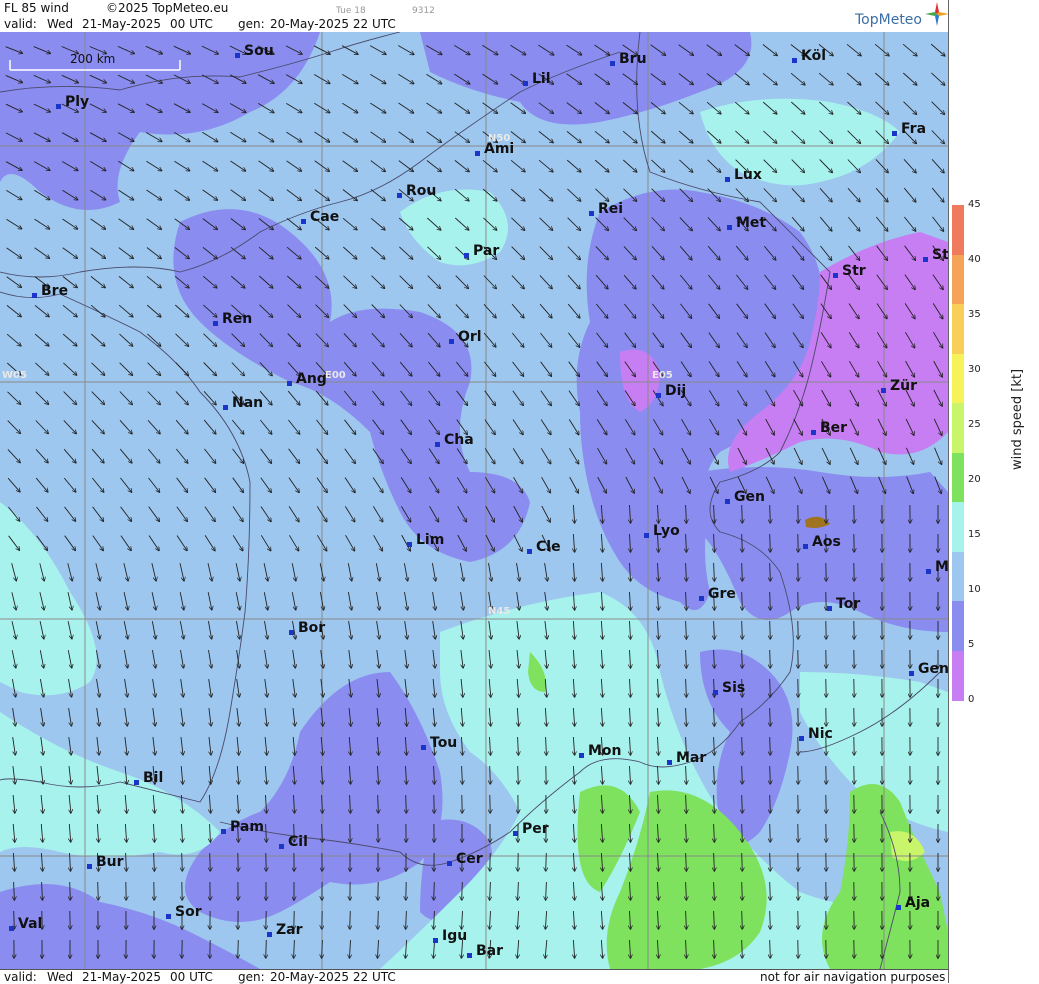  I want to click on city-label: Zar, so click(289, 930).